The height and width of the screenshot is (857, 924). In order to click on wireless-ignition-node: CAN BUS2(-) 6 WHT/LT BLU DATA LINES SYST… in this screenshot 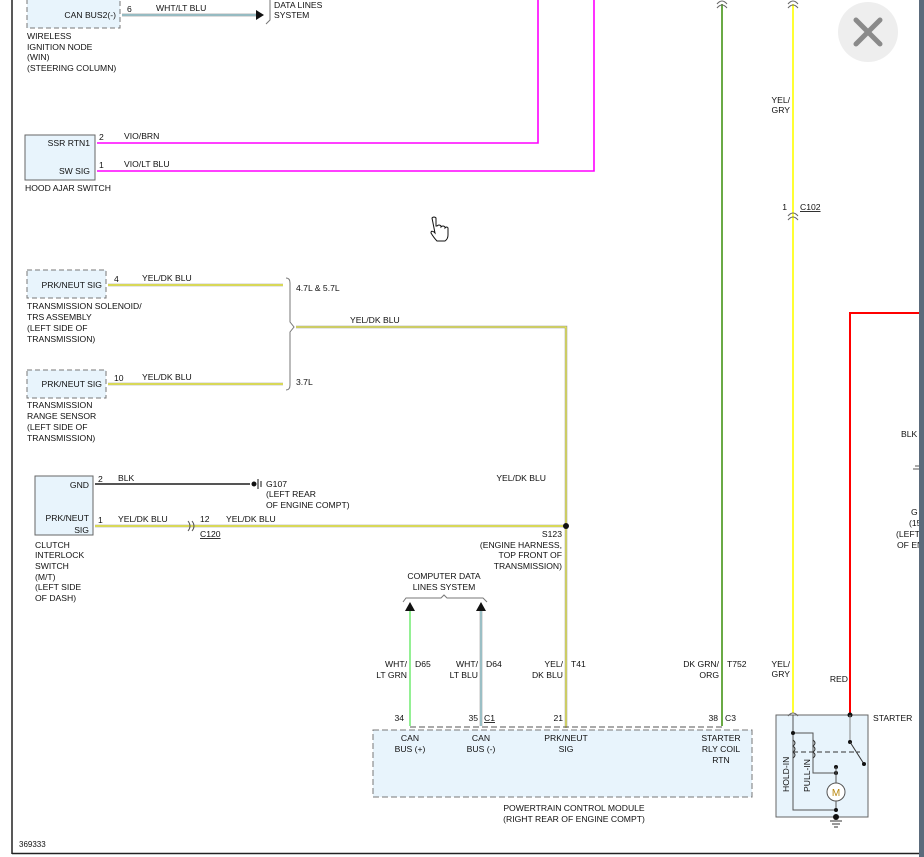, I will do `click(174, 36)`.